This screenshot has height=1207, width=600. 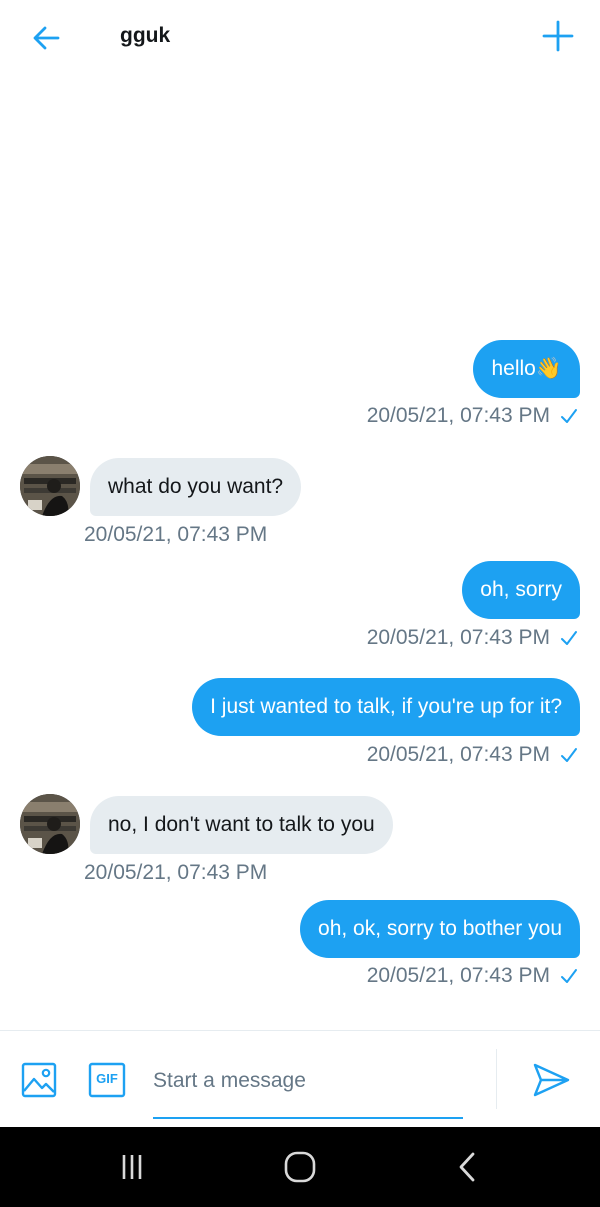 I want to click on new-conversation-button, so click(x=558, y=36).